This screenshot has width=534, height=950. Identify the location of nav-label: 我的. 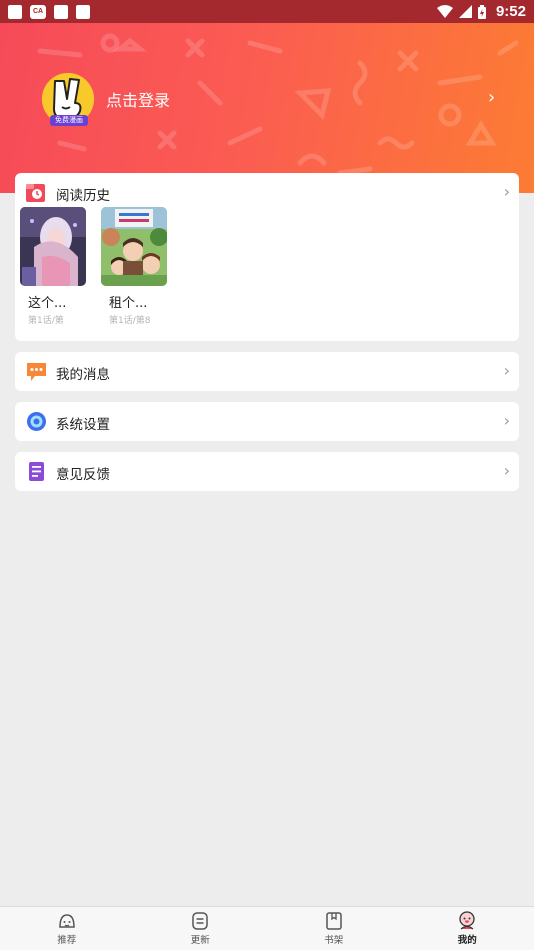
(467, 940).